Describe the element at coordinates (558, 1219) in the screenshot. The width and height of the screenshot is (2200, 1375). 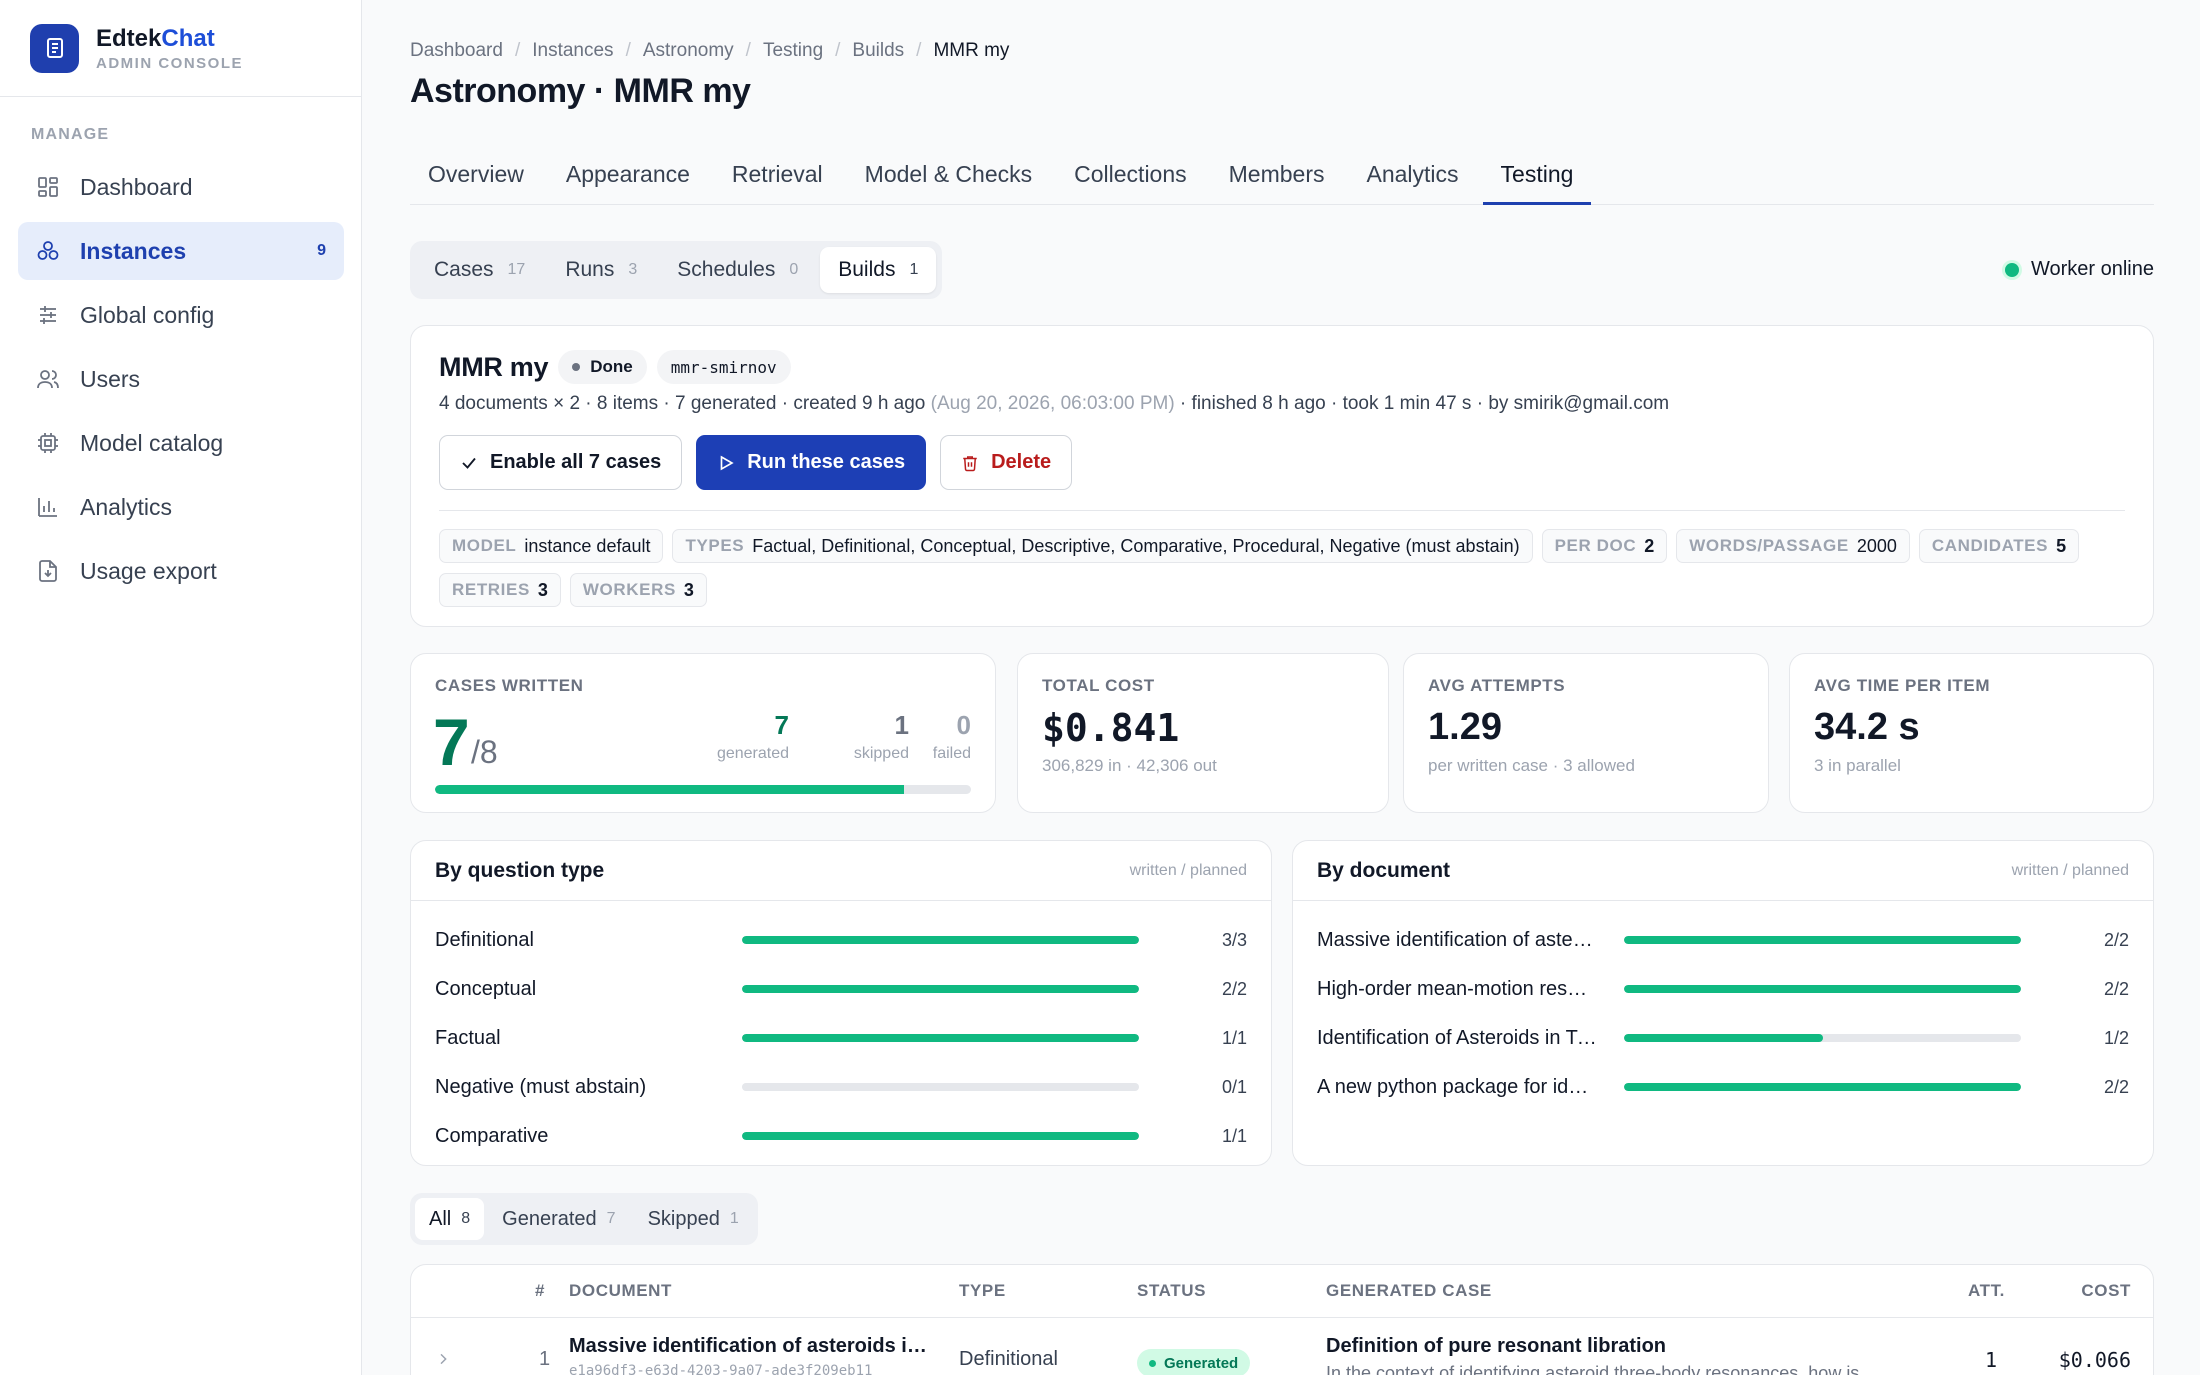
I see `filter-generated: Generated 7` at that location.